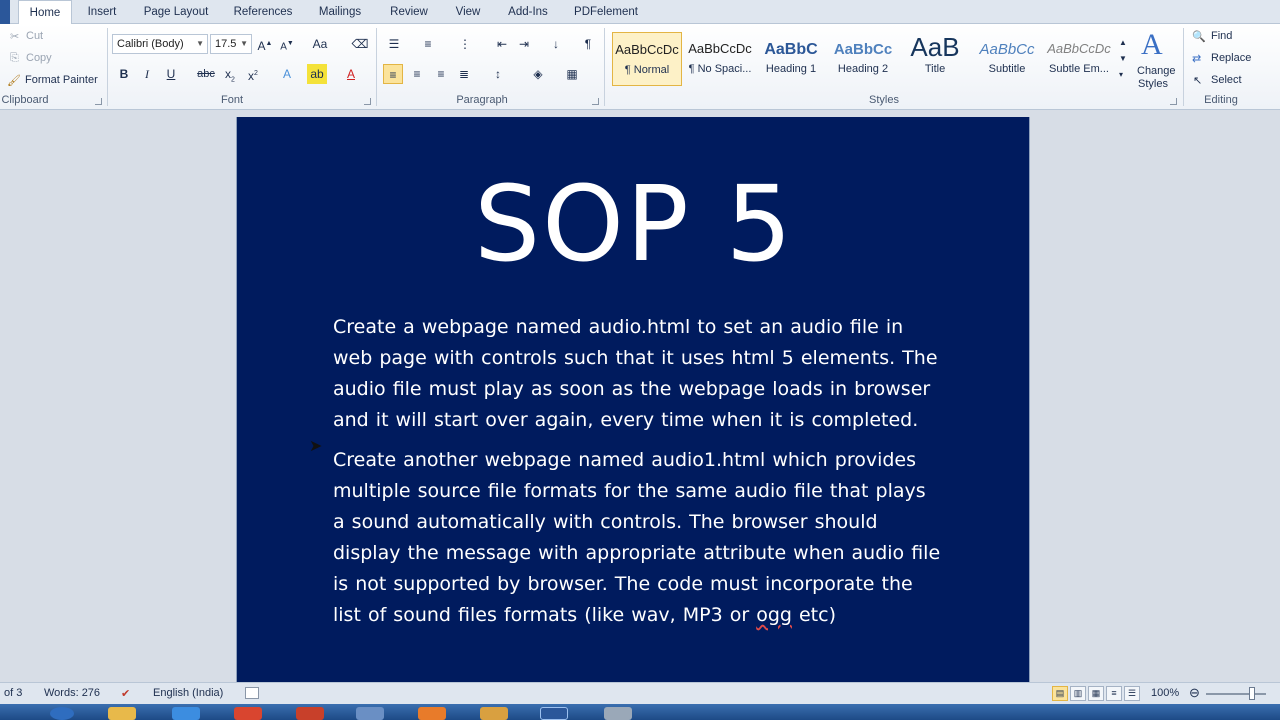 This screenshot has height=720, width=1280. What do you see at coordinates (13, 693) in the screenshot?
I see `page-count: of 3` at bounding box center [13, 693].